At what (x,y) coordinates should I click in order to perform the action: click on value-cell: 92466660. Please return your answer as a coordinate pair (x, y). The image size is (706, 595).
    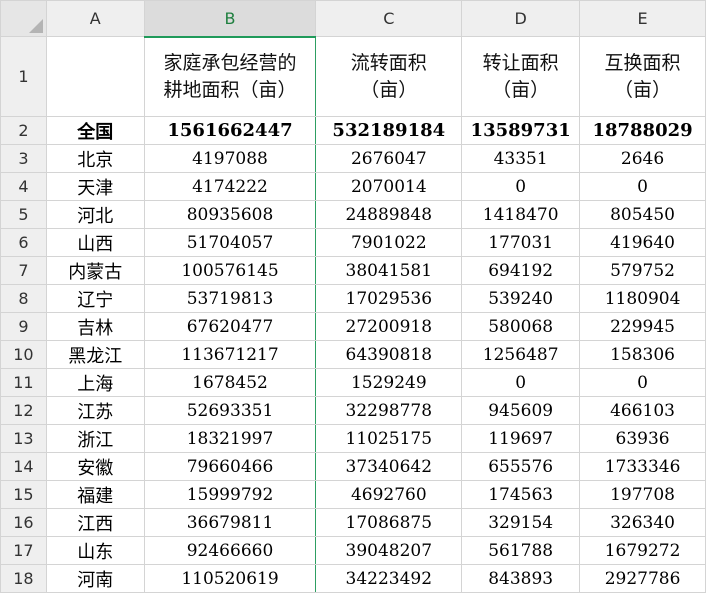
    Looking at the image, I should click on (230, 550).